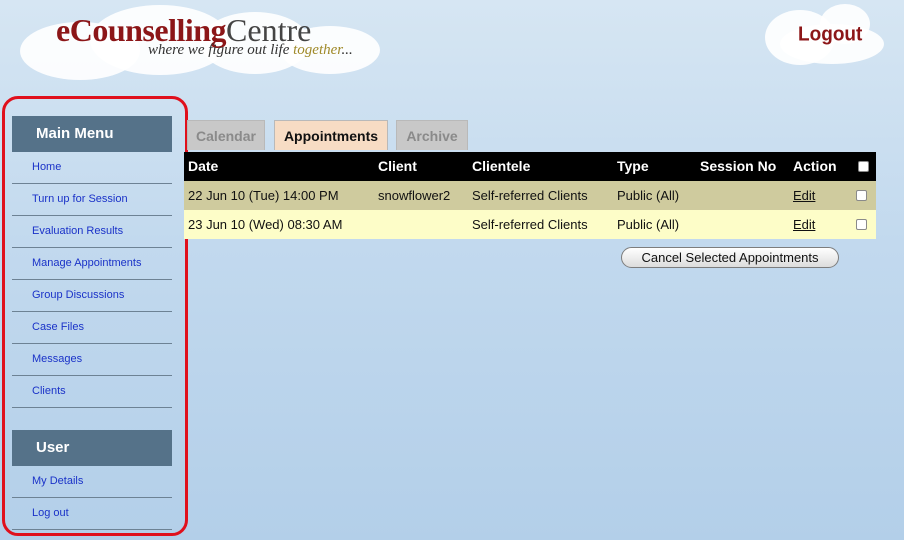 The image size is (904, 540). Describe the element at coordinates (221, 50) in the screenshot. I see `tagline-text: where we figure out life` at that location.